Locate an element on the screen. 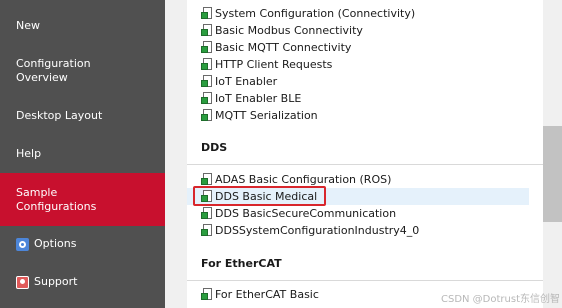 This screenshot has height=308, width=562. list-item: DDS BasicSecureCommunication is located at coordinates (298, 213).